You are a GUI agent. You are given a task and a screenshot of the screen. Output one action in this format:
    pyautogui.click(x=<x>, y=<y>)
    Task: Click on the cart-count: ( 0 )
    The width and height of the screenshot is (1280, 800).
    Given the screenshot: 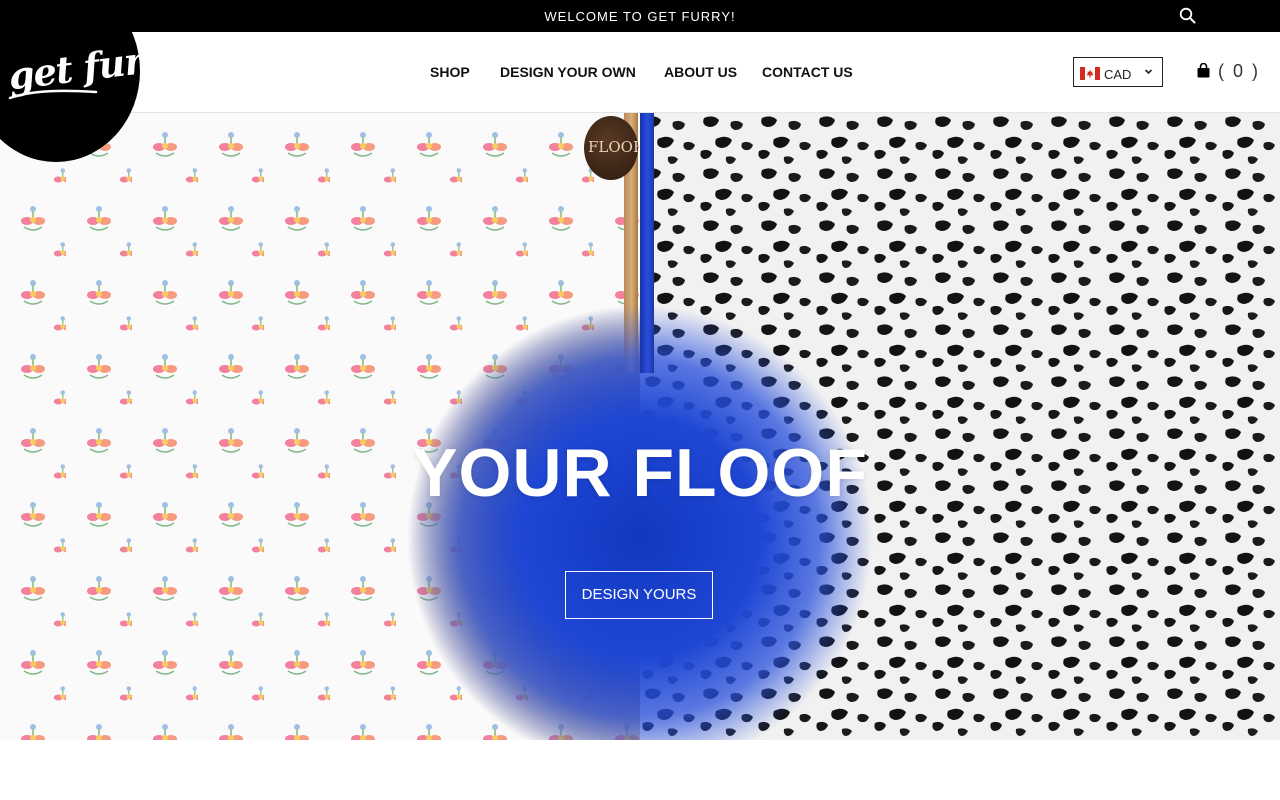 What is the action you would take?
    pyautogui.click(x=1239, y=71)
    